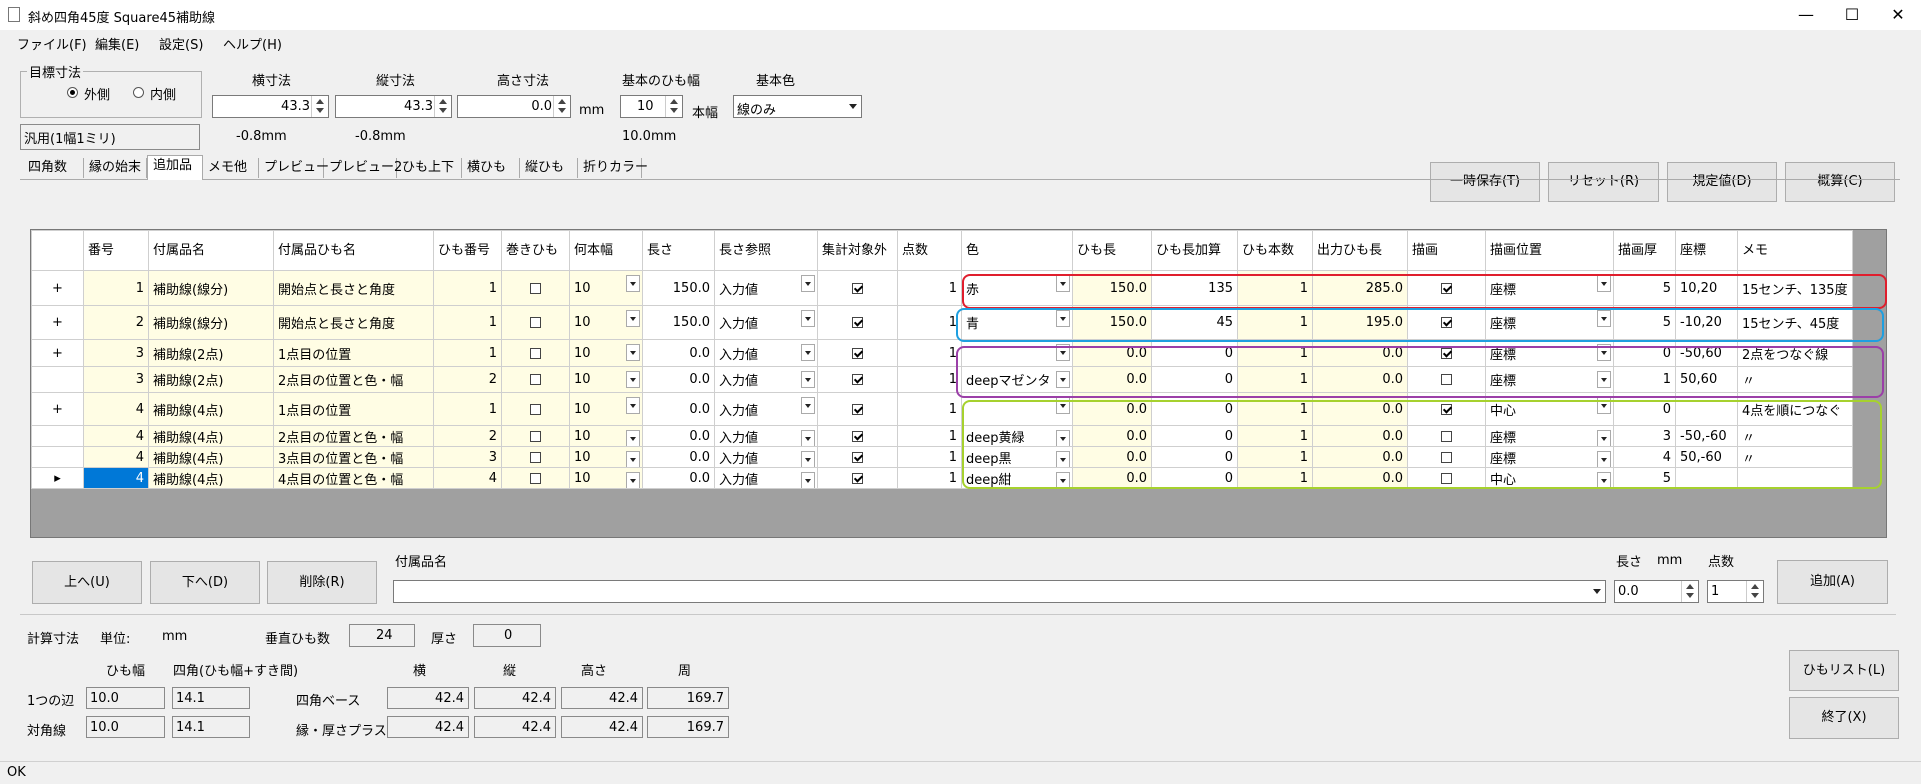 Image resolution: width=1921 pixels, height=784 pixels. I want to click on move-up-button: 上へ(U), so click(87, 582).